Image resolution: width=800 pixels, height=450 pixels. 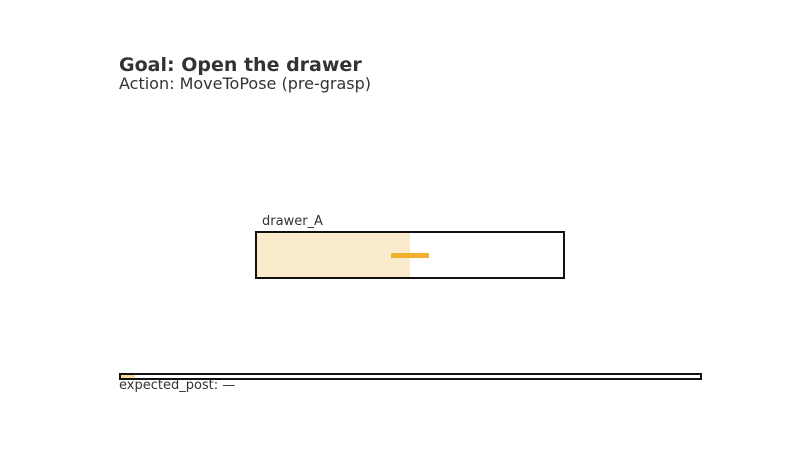 I want to click on action-label: Action: MoveToPose (pre-grasp), so click(x=245, y=83).